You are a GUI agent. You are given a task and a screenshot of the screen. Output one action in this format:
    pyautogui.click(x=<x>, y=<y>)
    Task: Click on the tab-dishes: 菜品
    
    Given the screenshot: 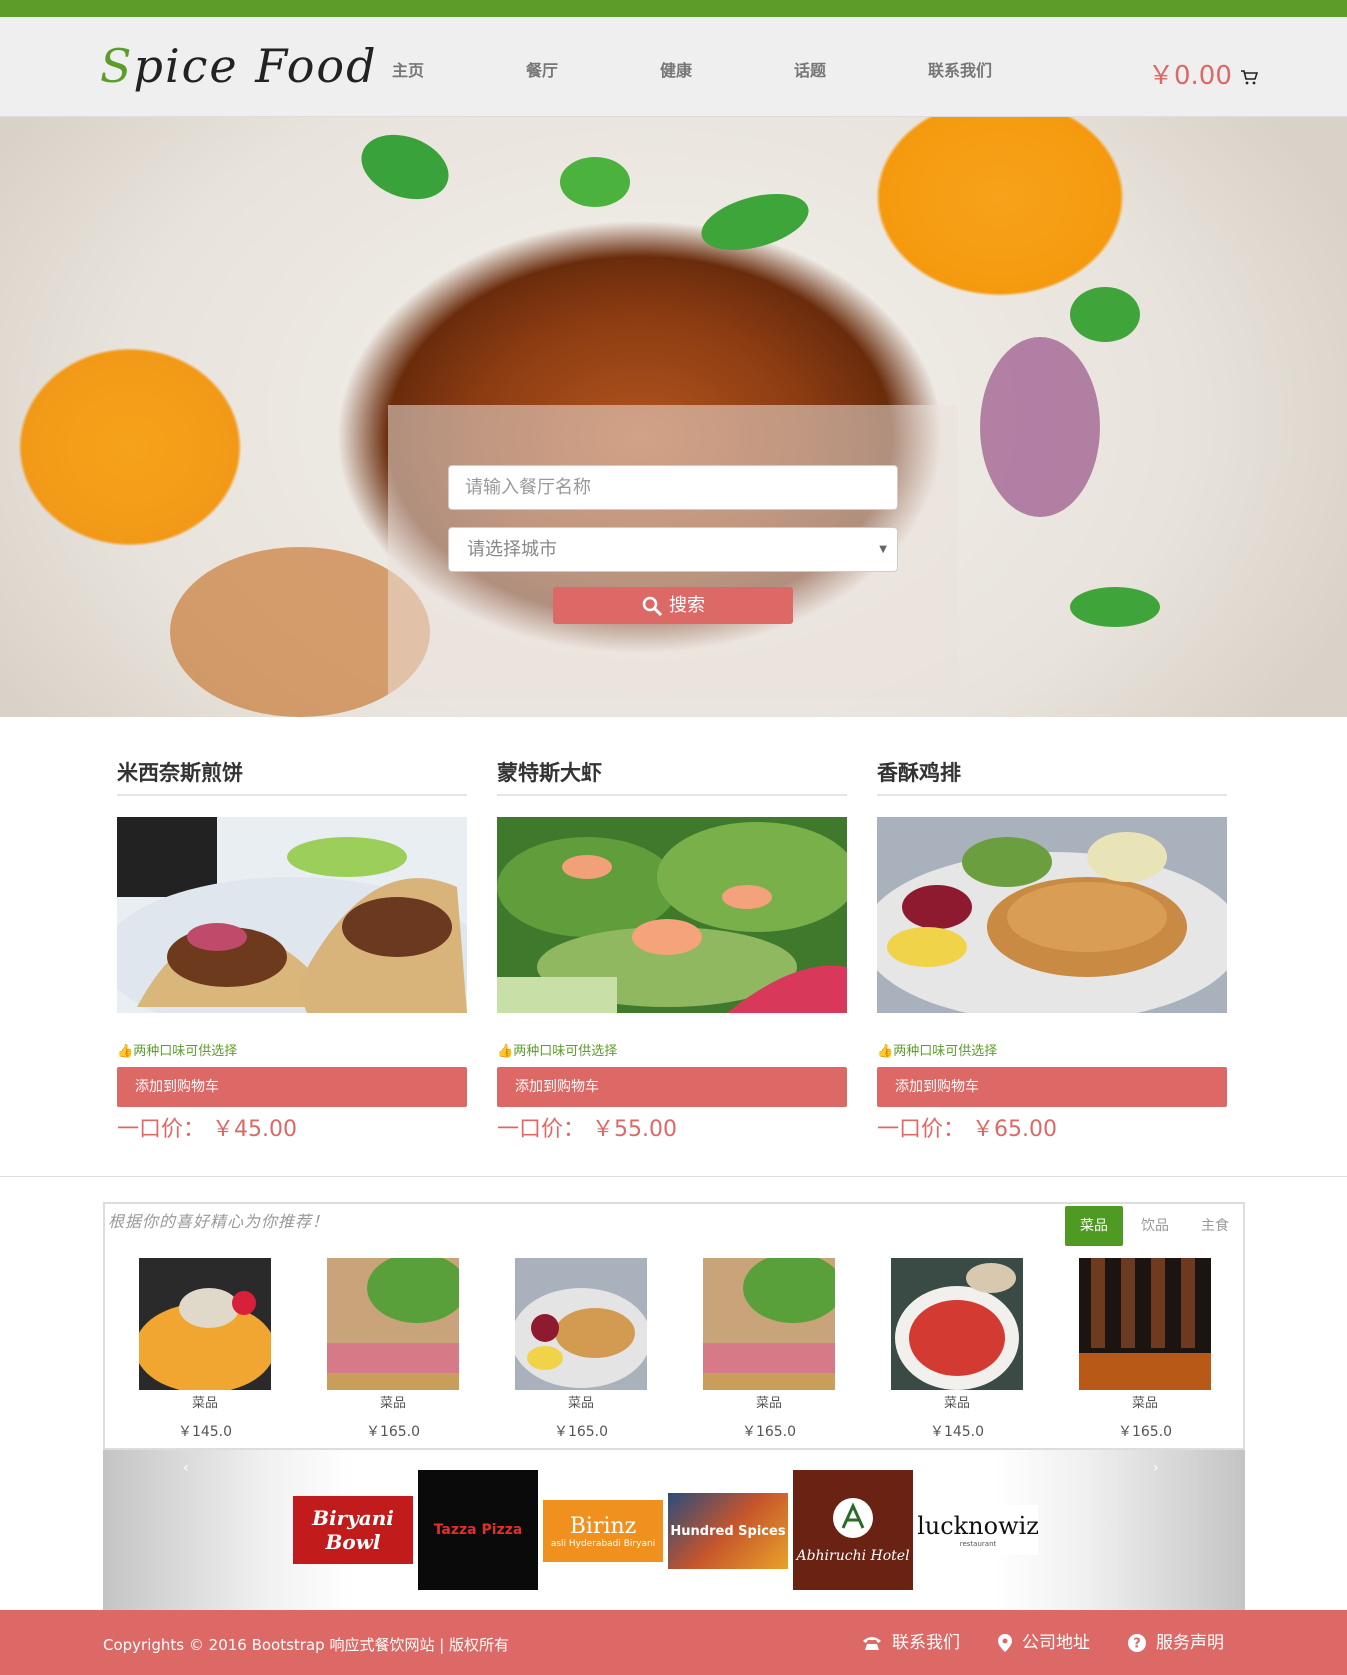 What is the action you would take?
    pyautogui.click(x=1094, y=1226)
    